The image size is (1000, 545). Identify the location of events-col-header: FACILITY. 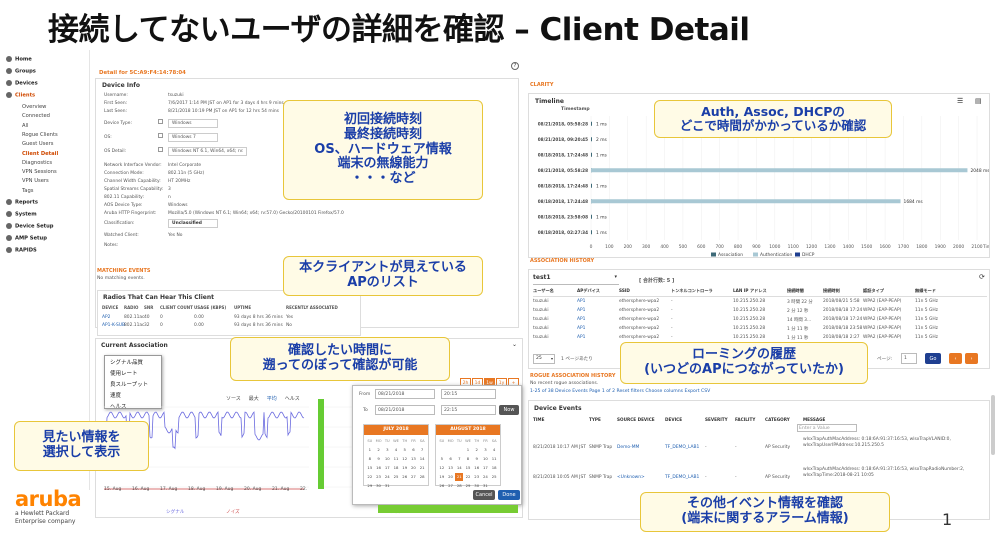
(745, 419).